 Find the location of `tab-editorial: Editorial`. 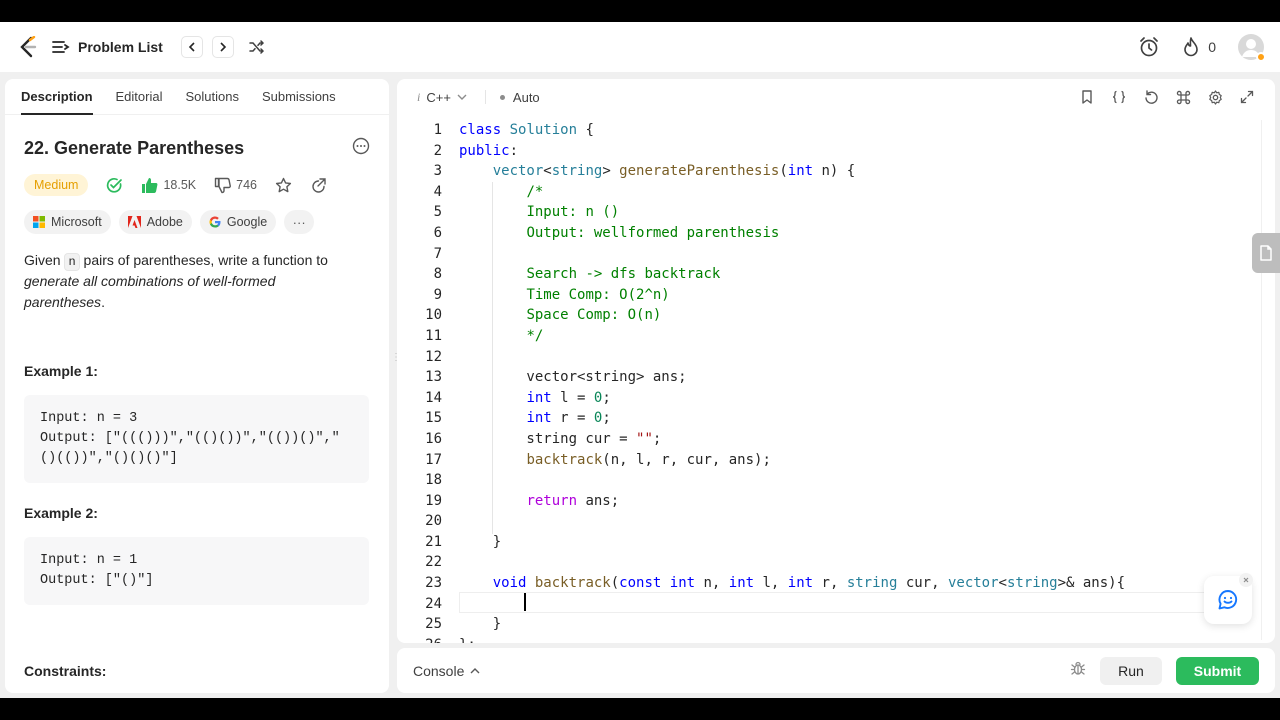

tab-editorial: Editorial is located at coordinates (139, 97).